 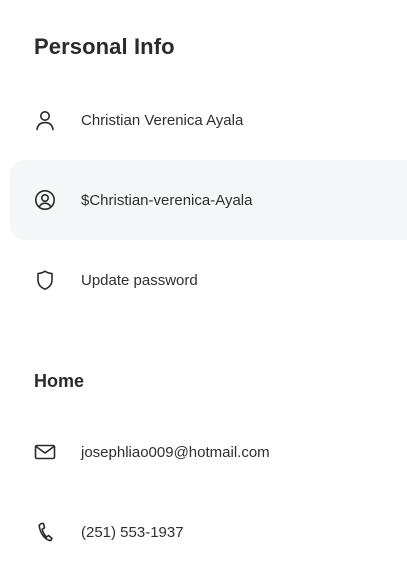 I want to click on mail-icon, so click(x=45, y=452).